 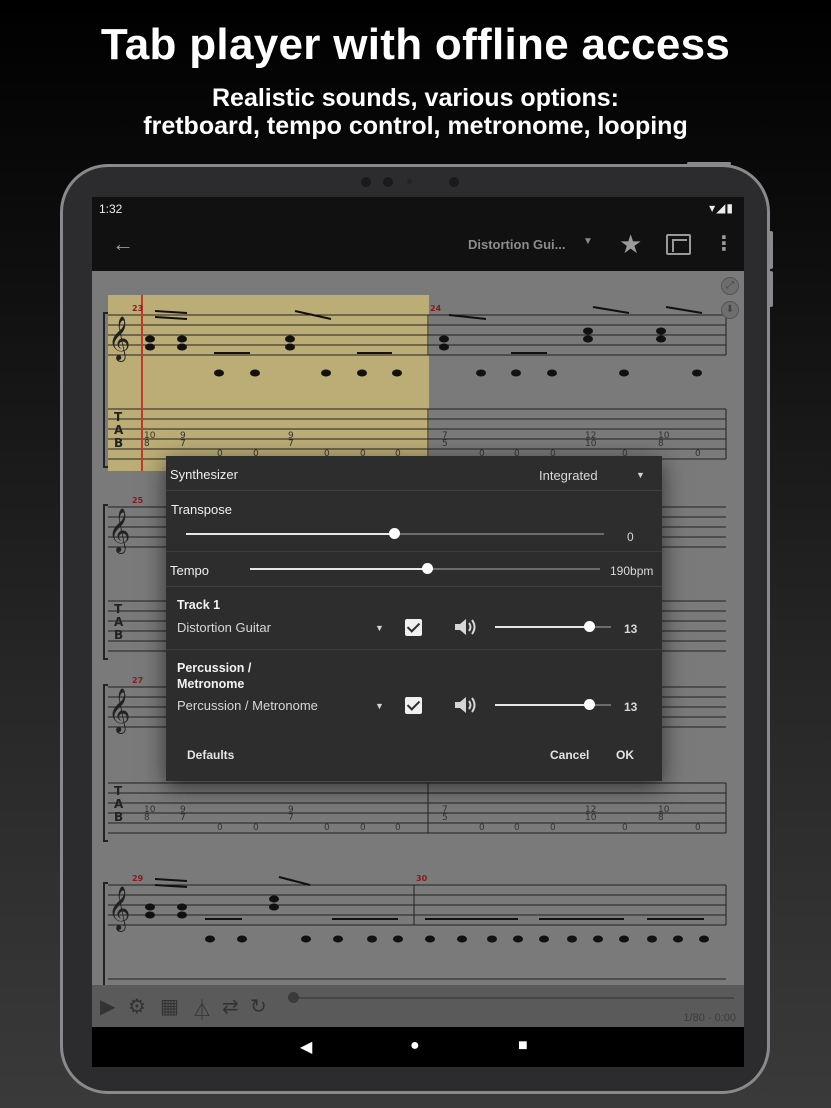 I want to click on fretboard-icon: ▦, so click(x=169, y=1006).